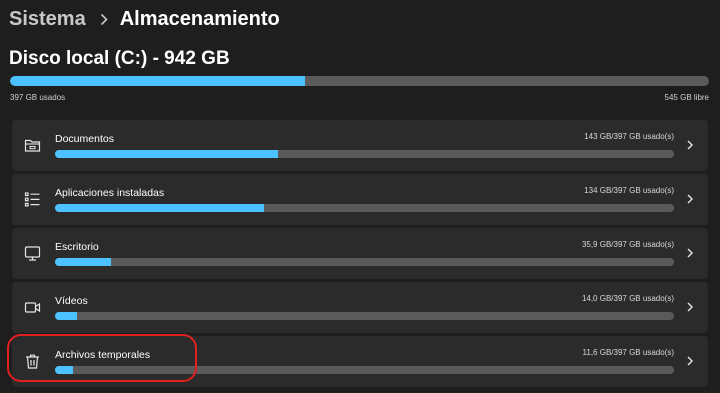 The width and height of the screenshot is (720, 393). What do you see at coordinates (32, 145) in the screenshot?
I see `folder-icon` at bounding box center [32, 145].